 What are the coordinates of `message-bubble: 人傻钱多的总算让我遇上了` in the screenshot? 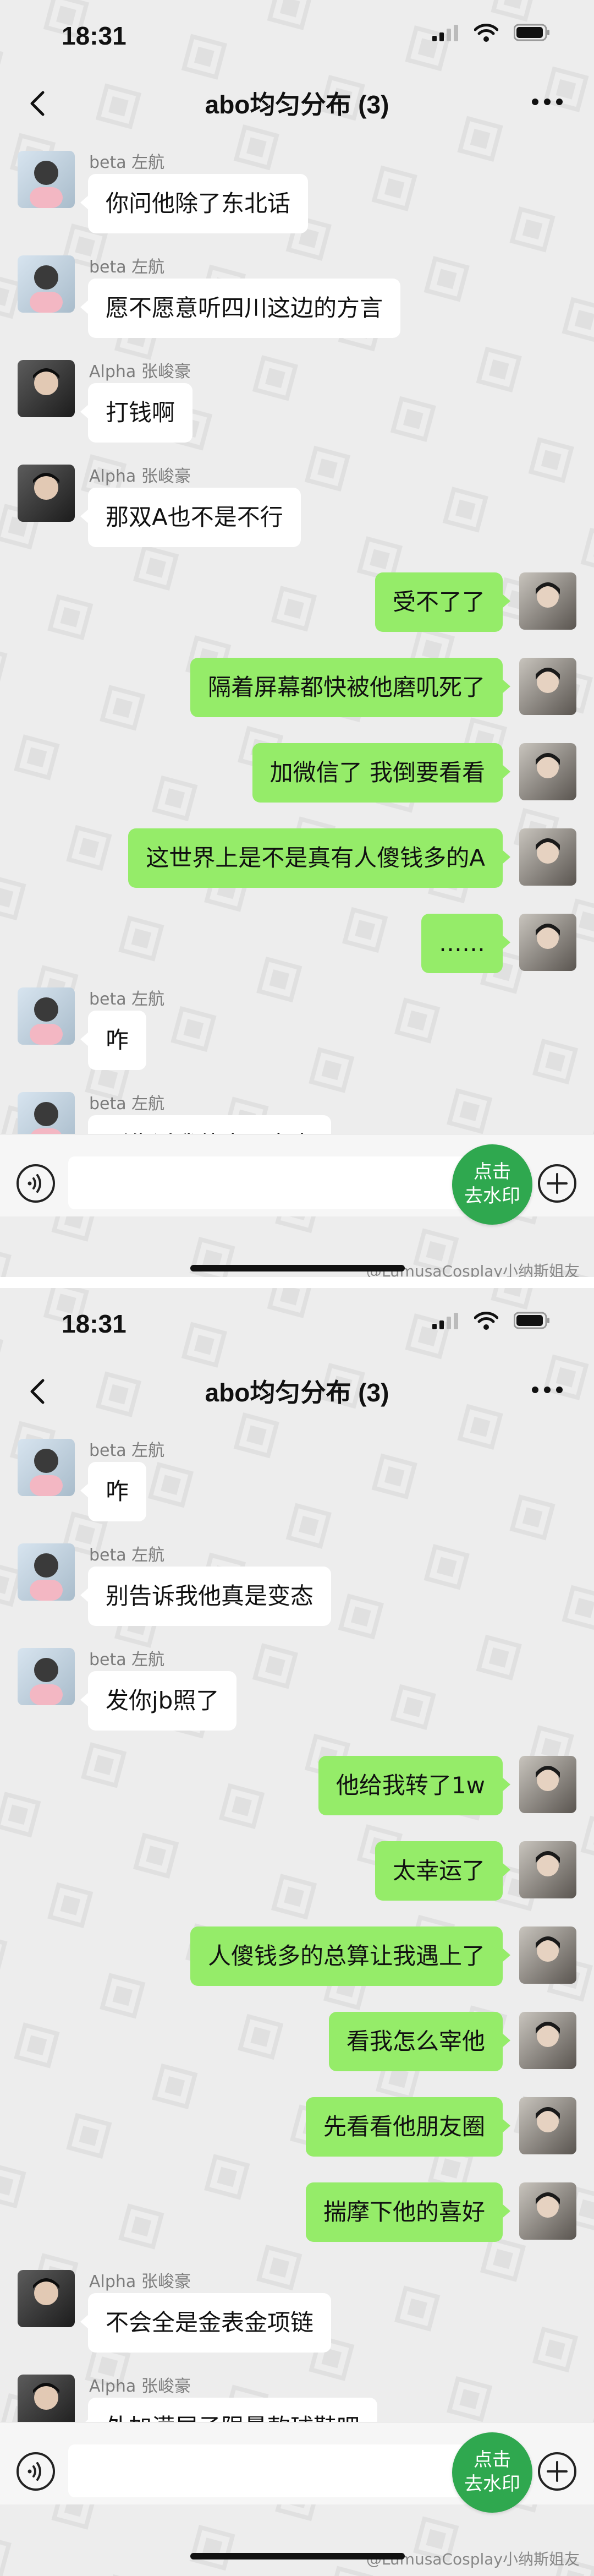 It's located at (350, 1956).